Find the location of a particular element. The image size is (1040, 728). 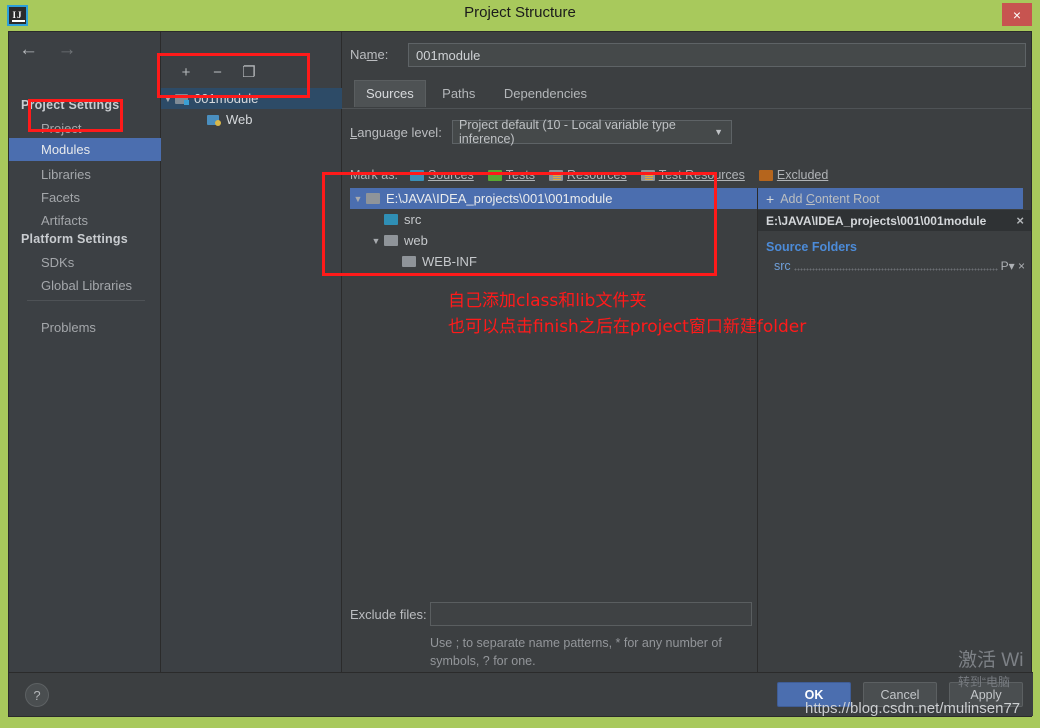

module-tree-row: Web is located at coordinates (251, 119).